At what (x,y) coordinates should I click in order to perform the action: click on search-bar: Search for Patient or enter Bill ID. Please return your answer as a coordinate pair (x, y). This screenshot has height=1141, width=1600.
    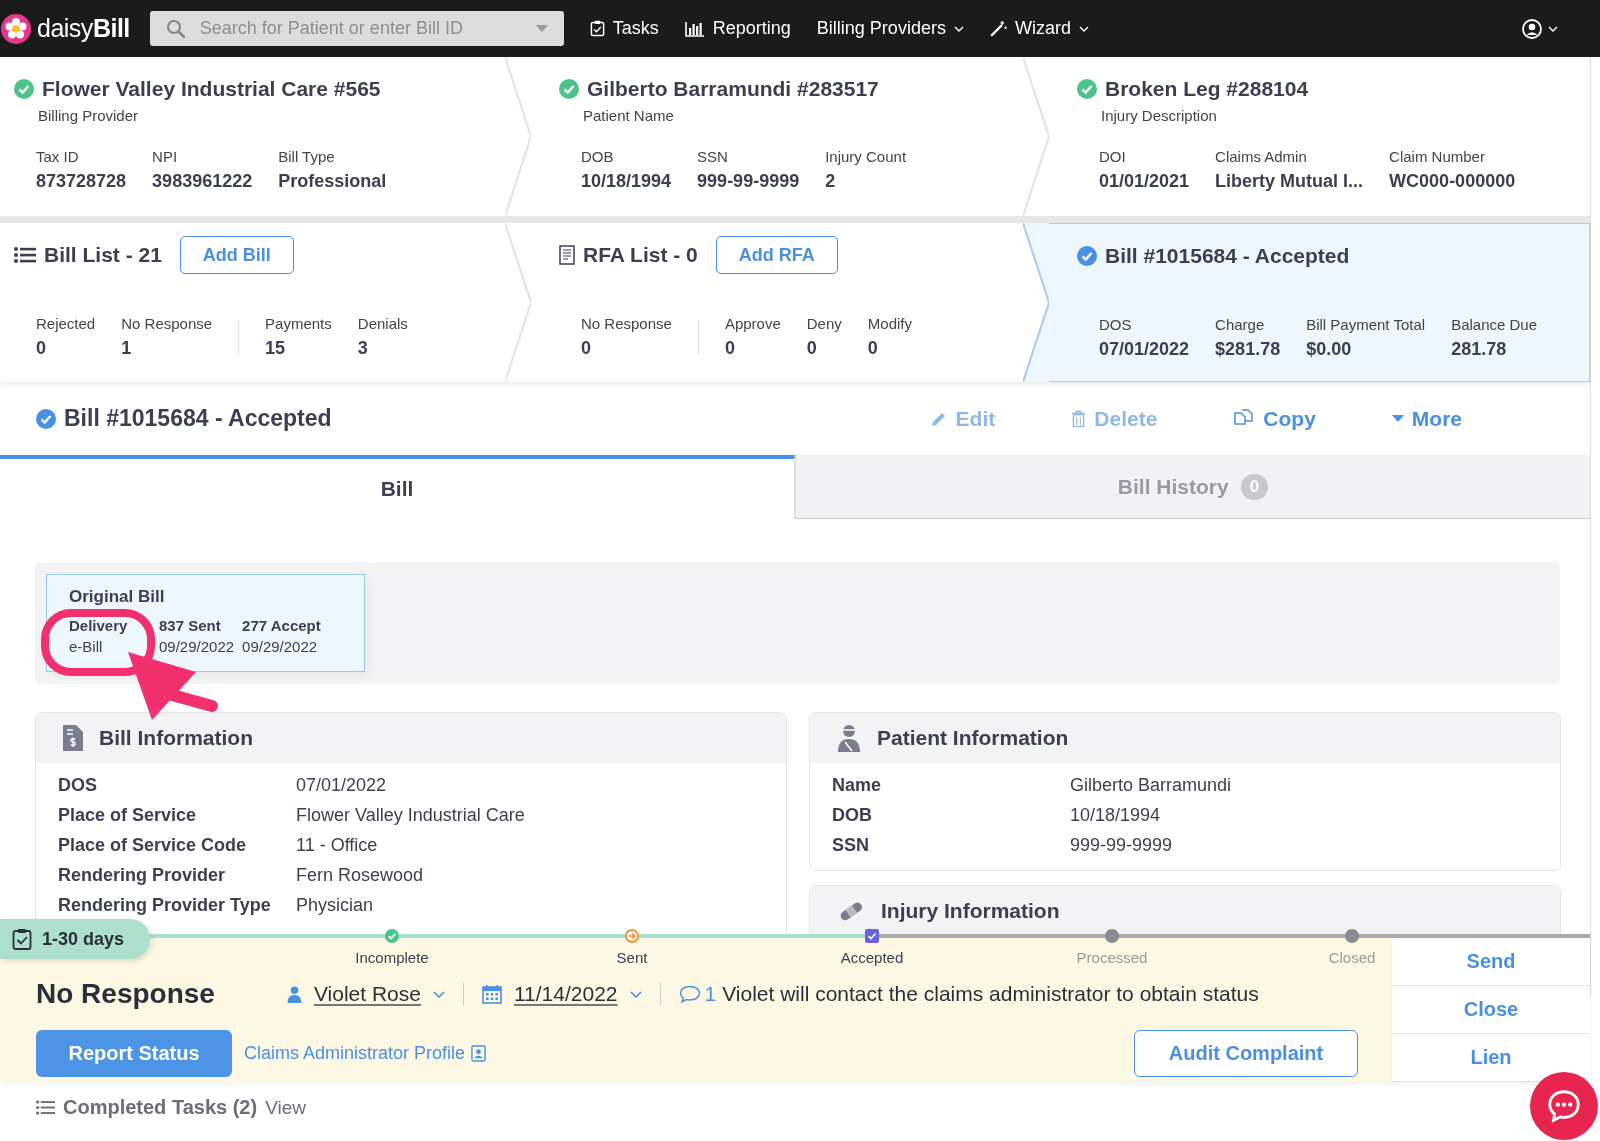
    Looking at the image, I should click on (356, 28).